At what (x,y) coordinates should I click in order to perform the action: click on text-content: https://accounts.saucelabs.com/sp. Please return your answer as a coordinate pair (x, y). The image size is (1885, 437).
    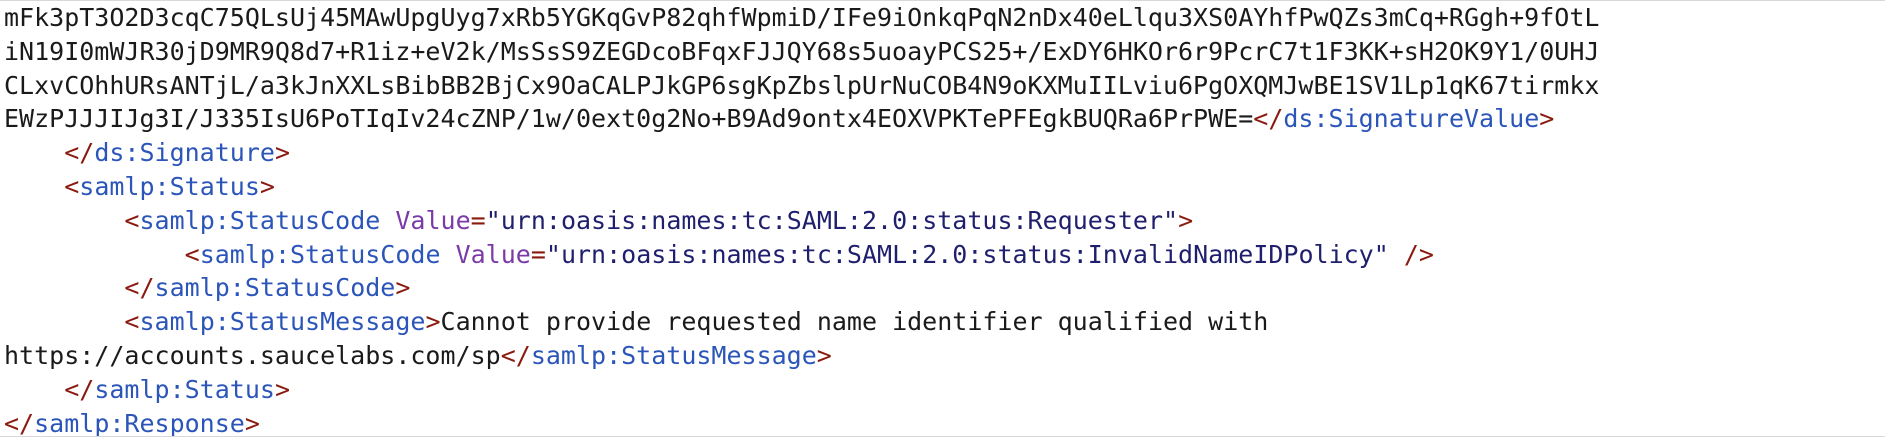
    Looking at the image, I should click on (252, 355).